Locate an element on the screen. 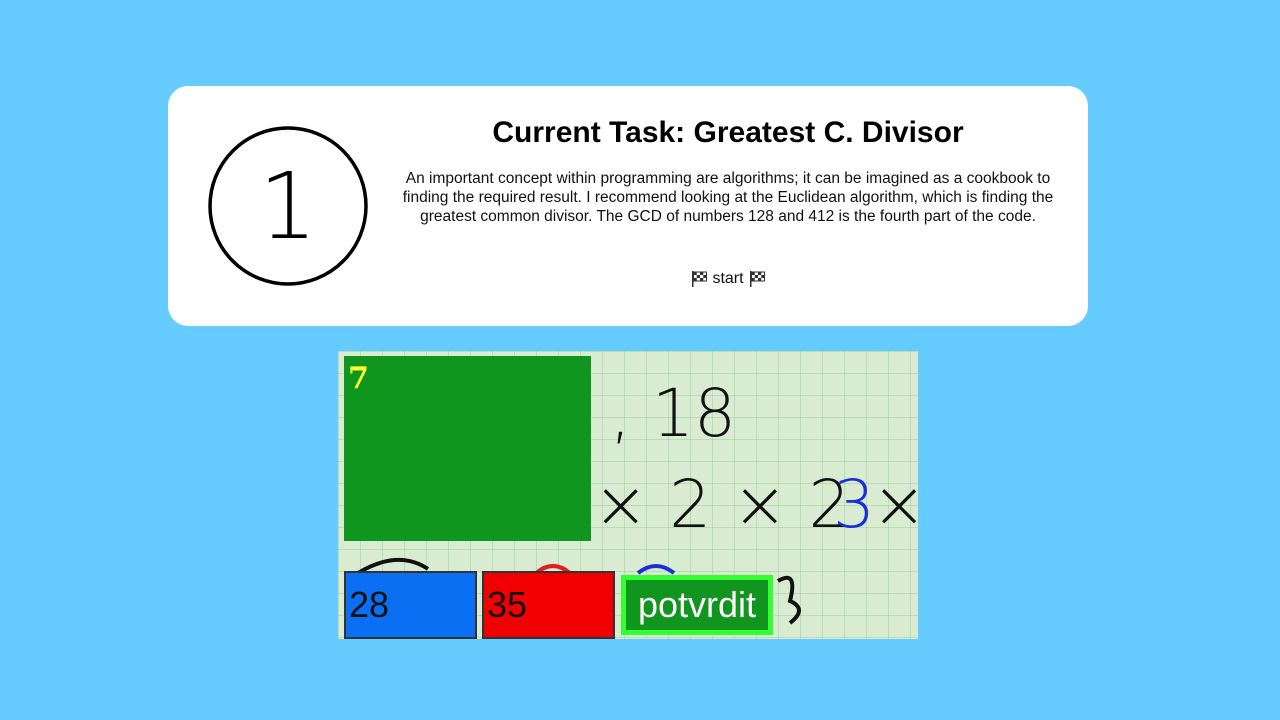  step-number: 1 is located at coordinates (288, 206).